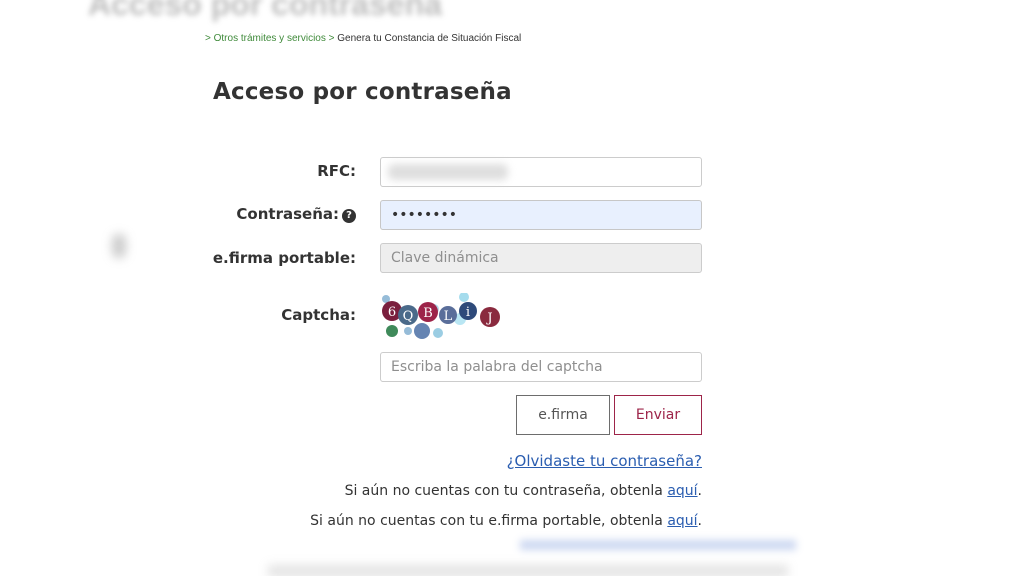  What do you see at coordinates (429, 38) in the screenshot?
I see `breadcrumb-current: Genera tu Constancia de Situación Fiscal` at bounding box center [429, 38].